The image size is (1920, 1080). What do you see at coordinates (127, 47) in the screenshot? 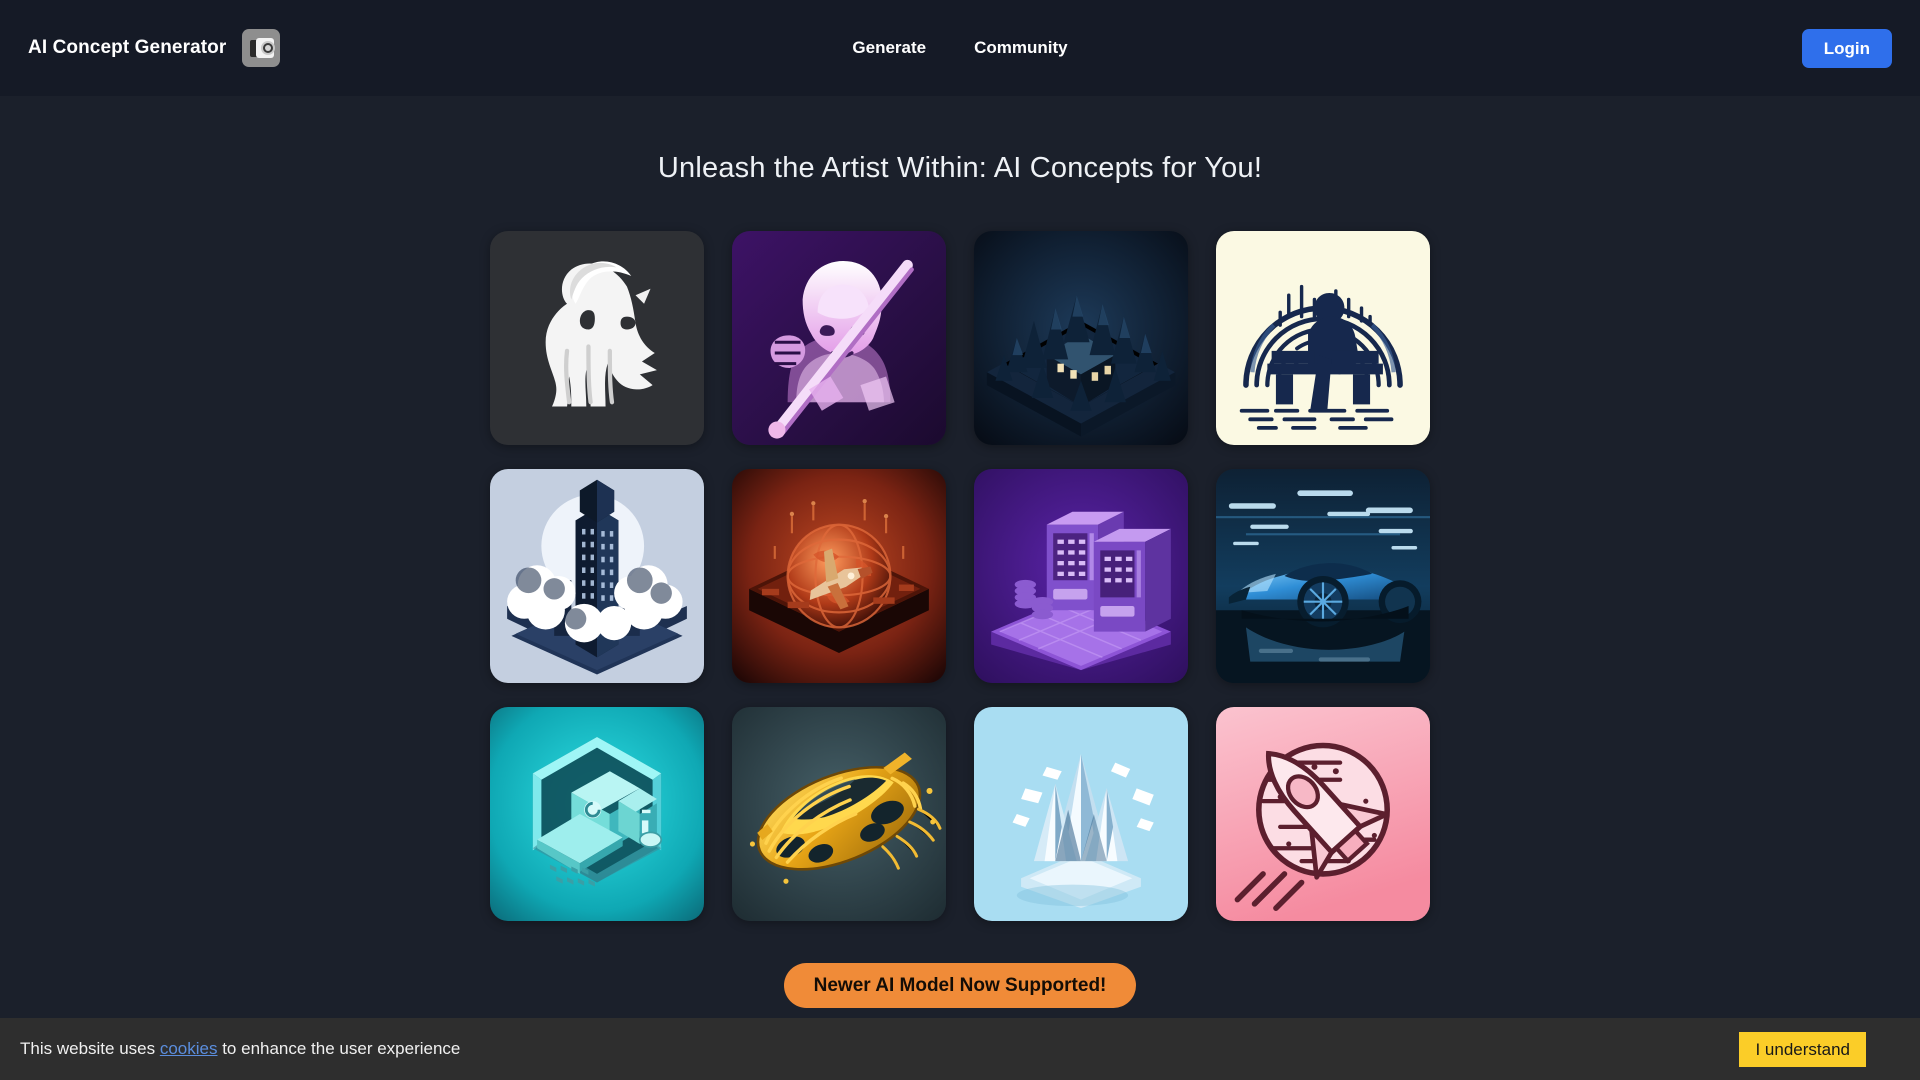
I see `brand-title: AI Concept Generator` at bounding box center [127, 47].